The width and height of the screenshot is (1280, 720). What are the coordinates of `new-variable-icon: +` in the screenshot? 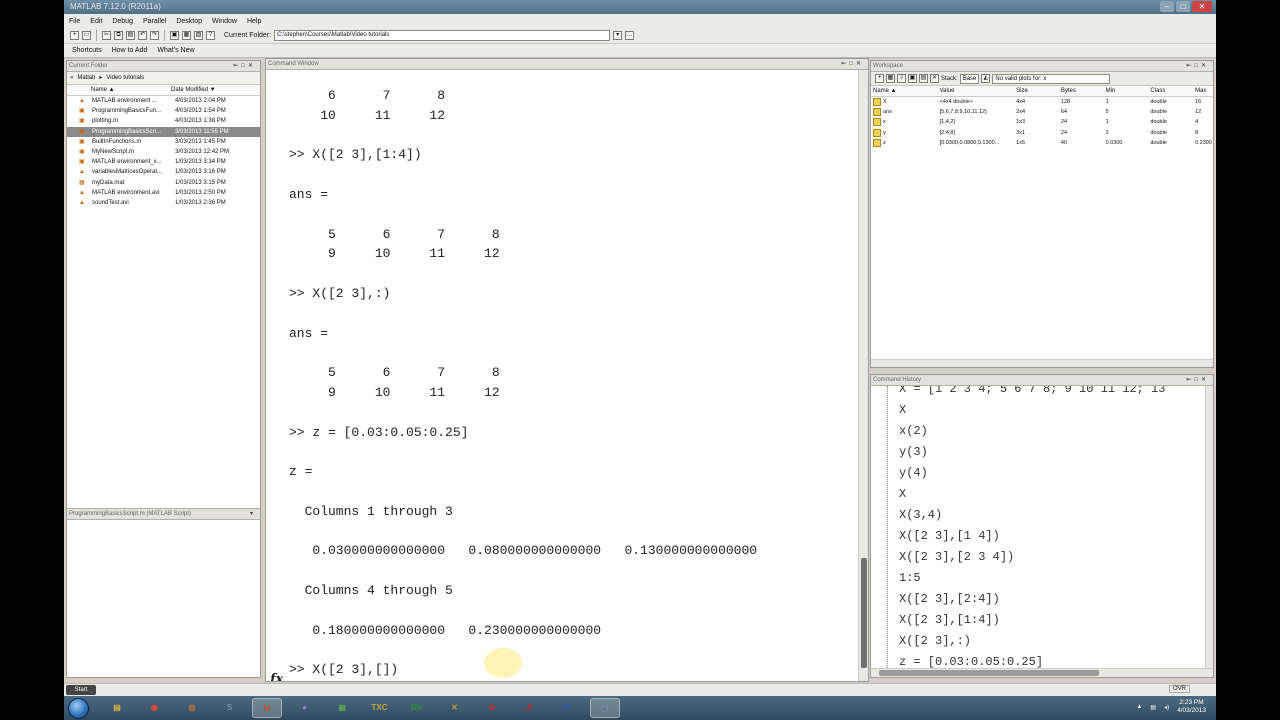 It's located at (879, 78).